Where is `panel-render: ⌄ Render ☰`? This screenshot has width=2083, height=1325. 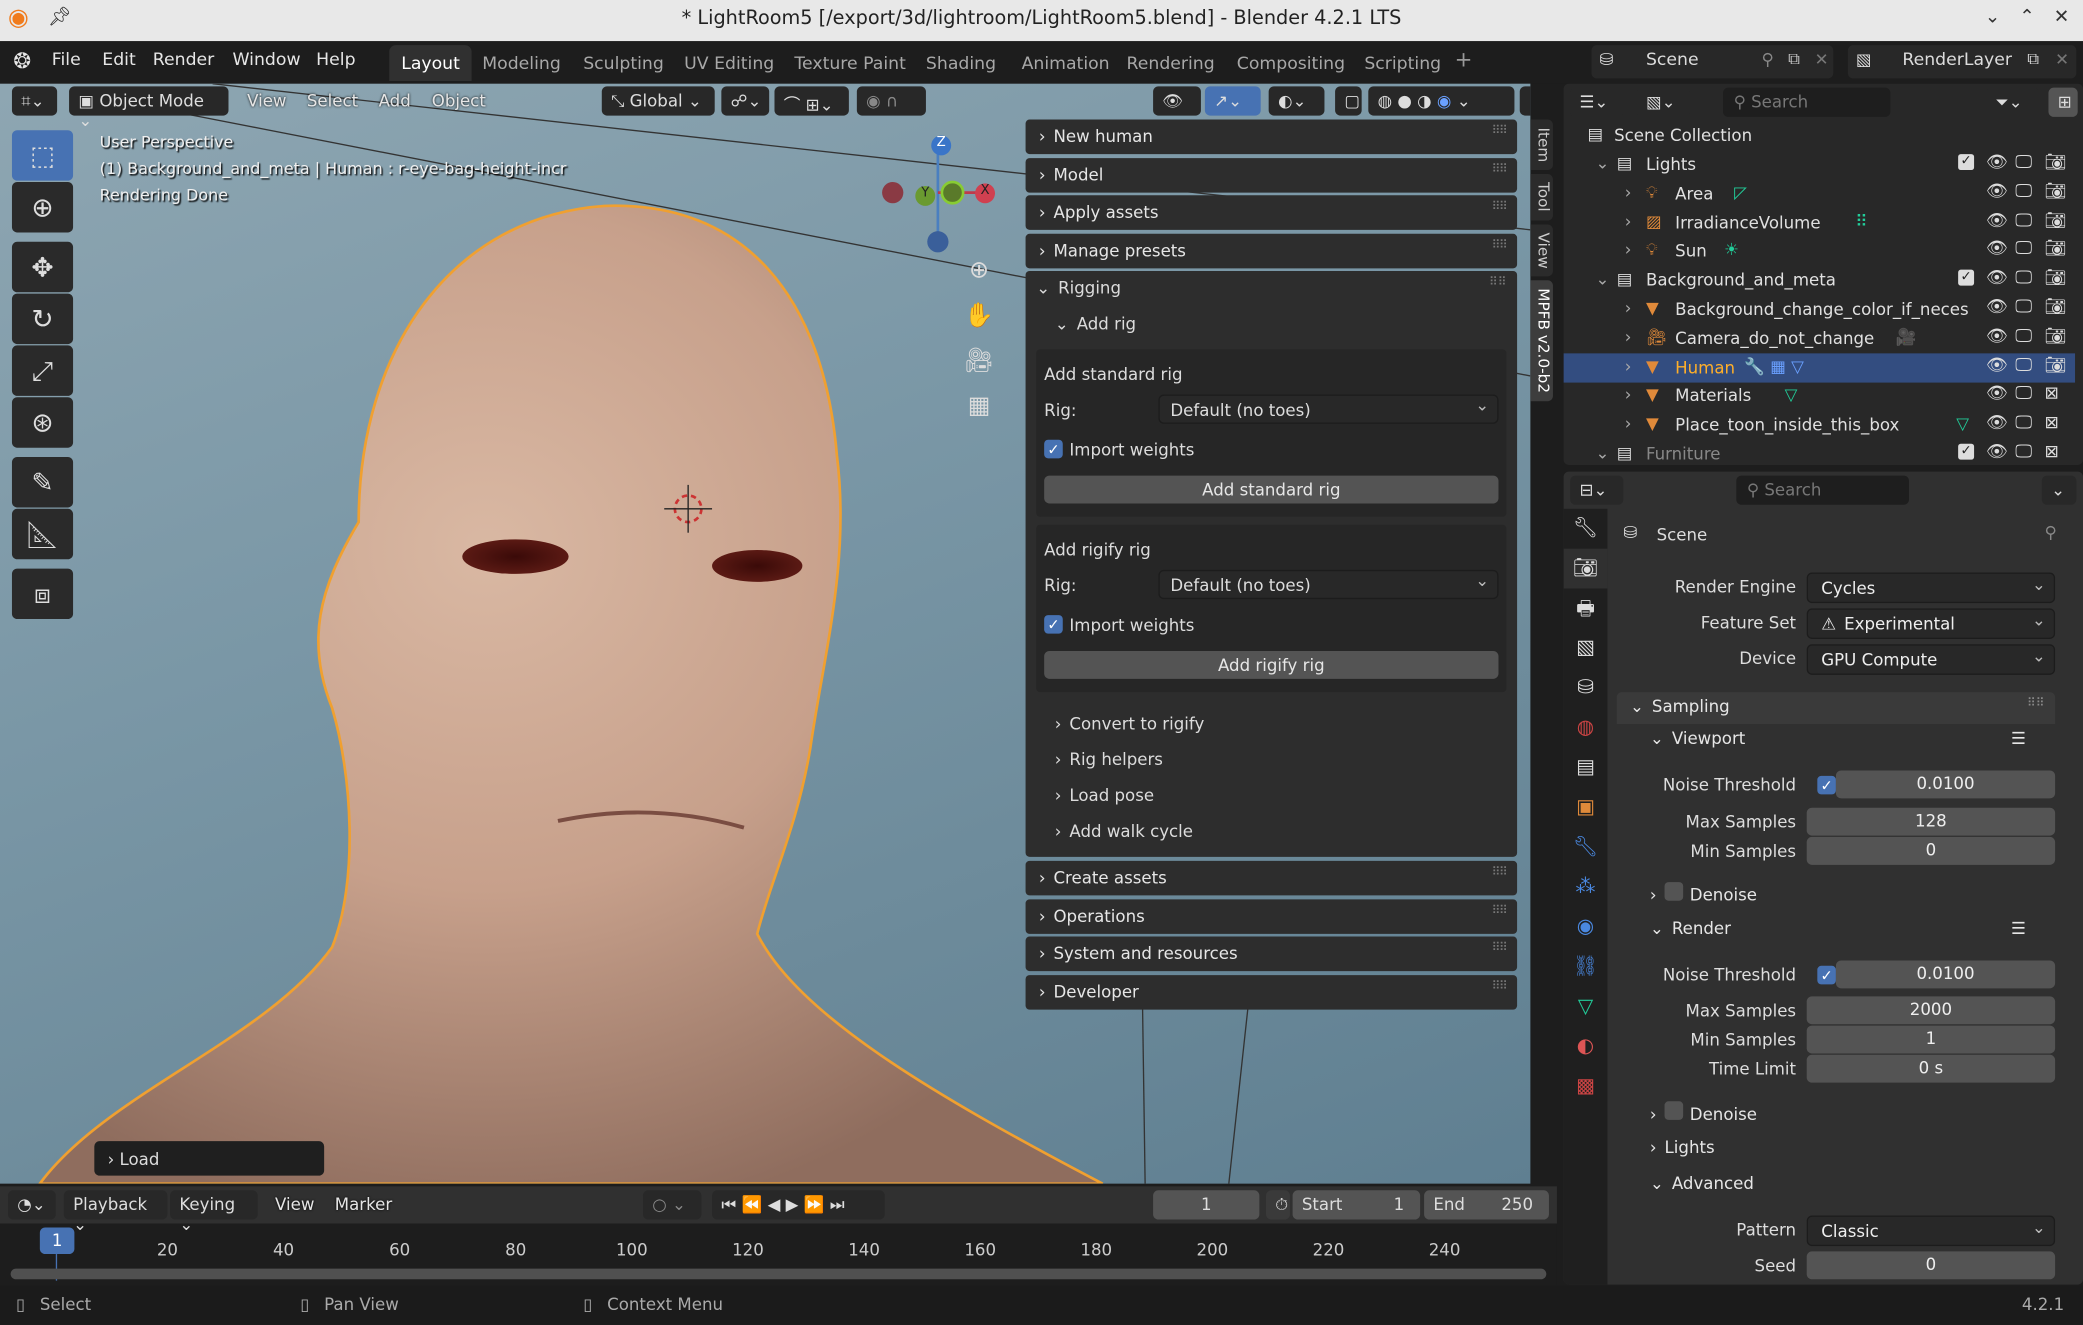
panel-render: ⌄ Render ☰ is located at coordinates (1846, 928).